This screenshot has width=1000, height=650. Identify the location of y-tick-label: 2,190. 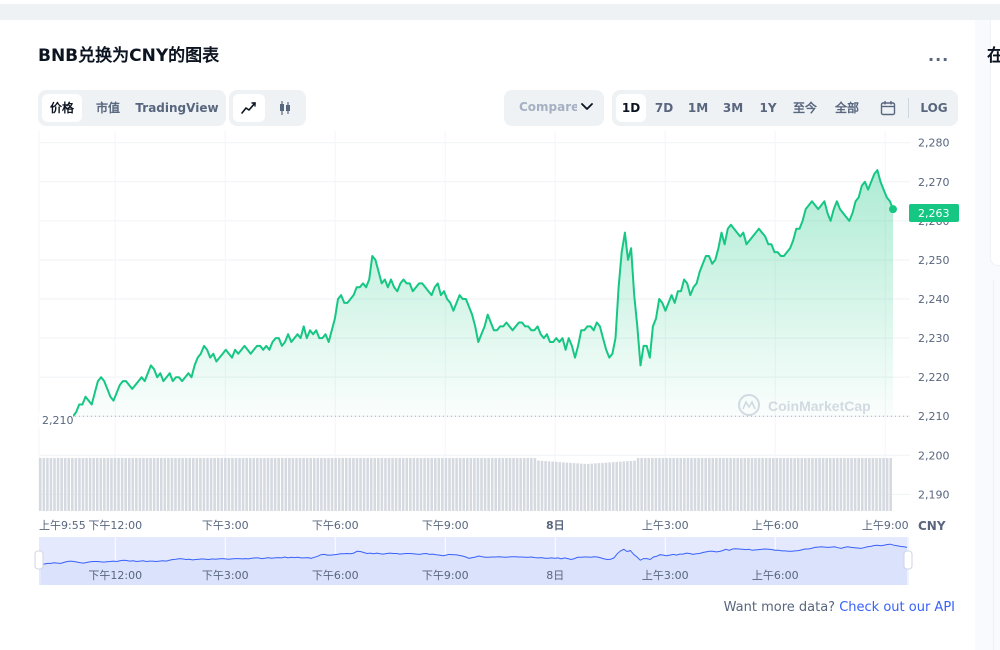
(934, 494).